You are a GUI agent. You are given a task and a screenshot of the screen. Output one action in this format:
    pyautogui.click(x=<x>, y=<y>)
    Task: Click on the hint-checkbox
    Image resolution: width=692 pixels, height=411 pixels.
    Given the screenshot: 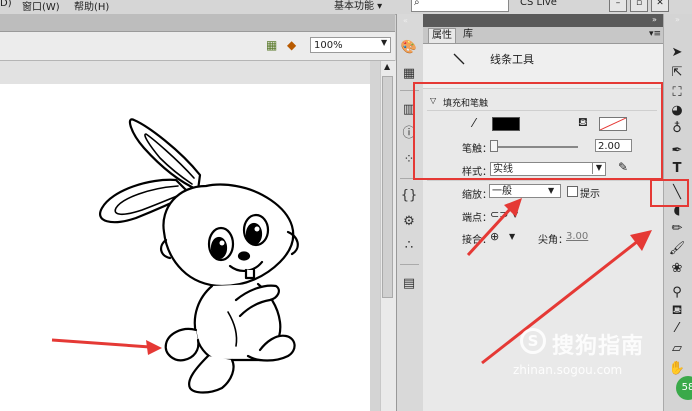 What is the action you would take?
    pyautogui.click(x=572, y=191)
    